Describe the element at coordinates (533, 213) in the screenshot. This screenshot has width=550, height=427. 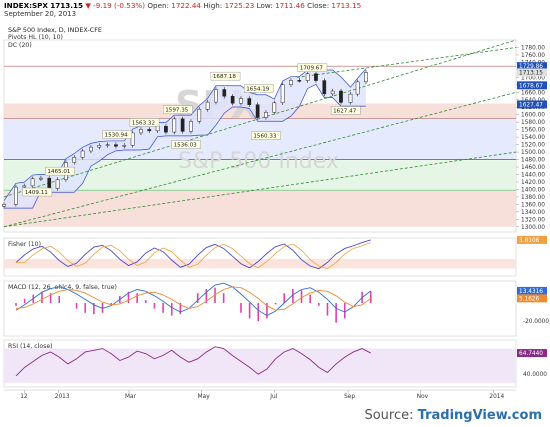
I see `y-tick-label: 1340.00` at that location.